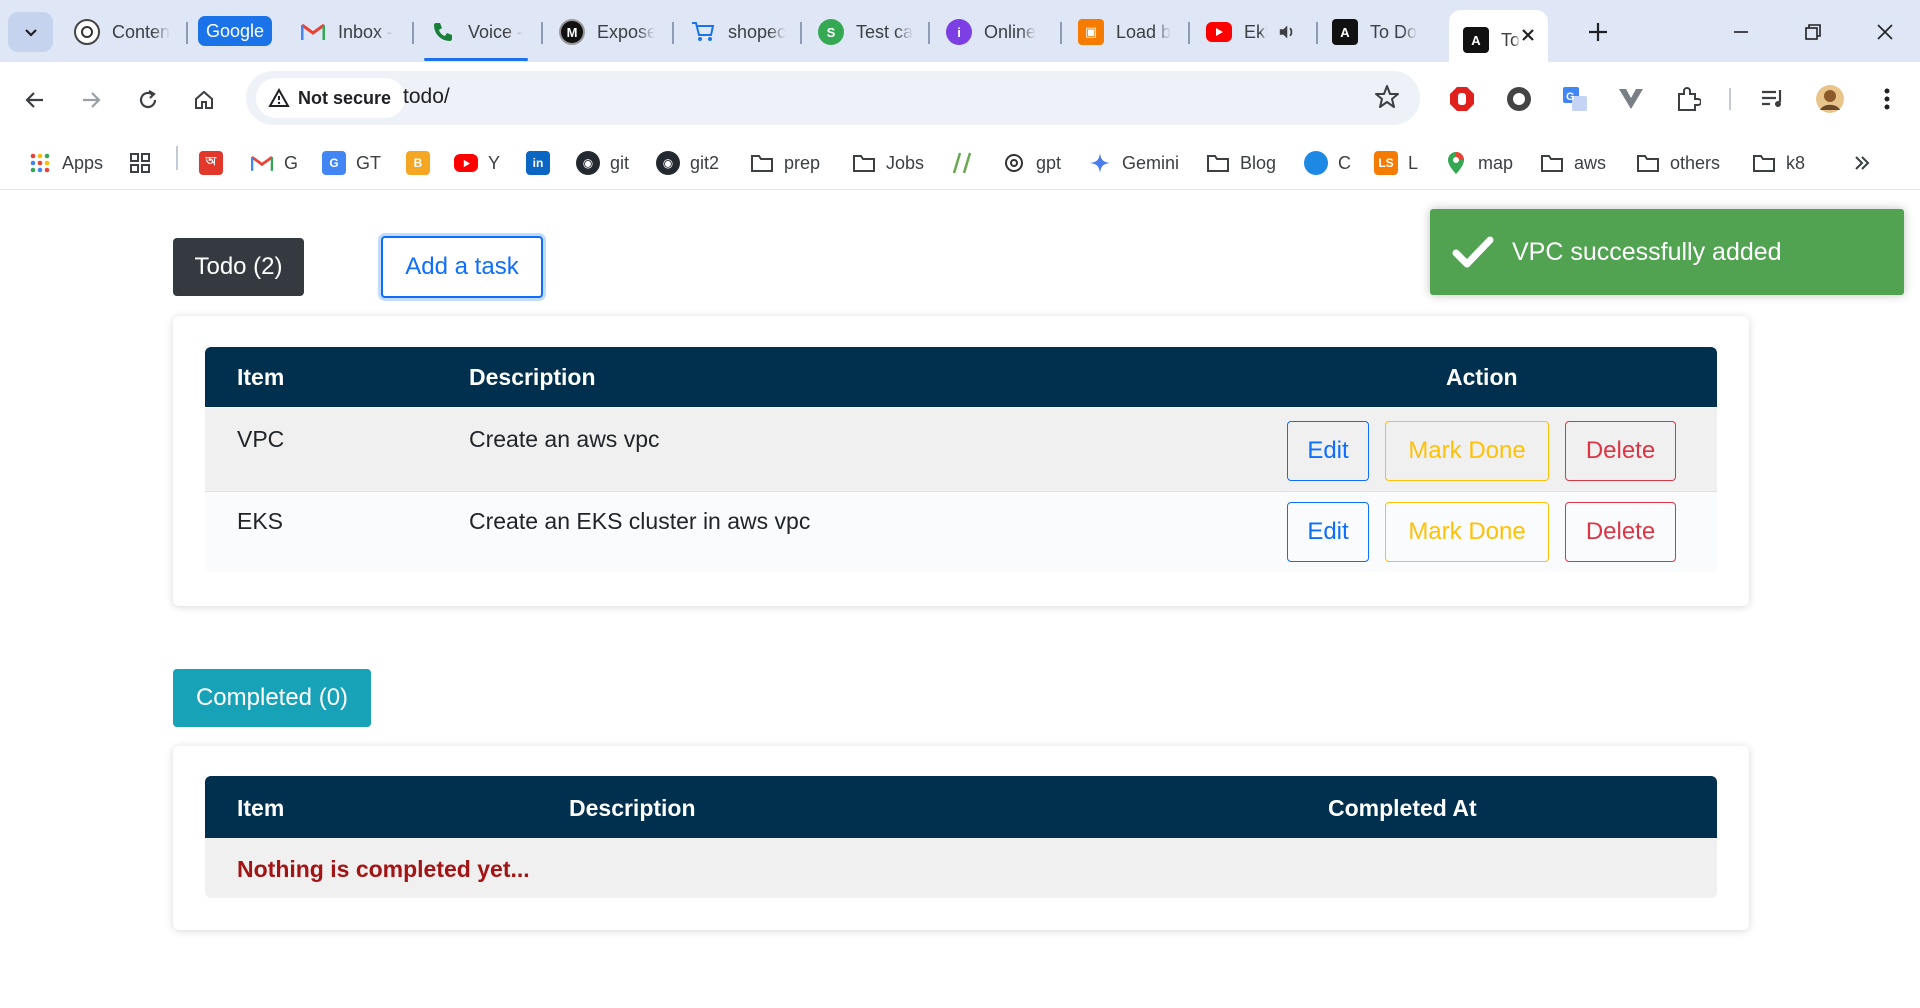  What do you see at coordinates (1219, 32) in the screenshot?
I see `youtube-icon` at bounding box center [1219, 32].